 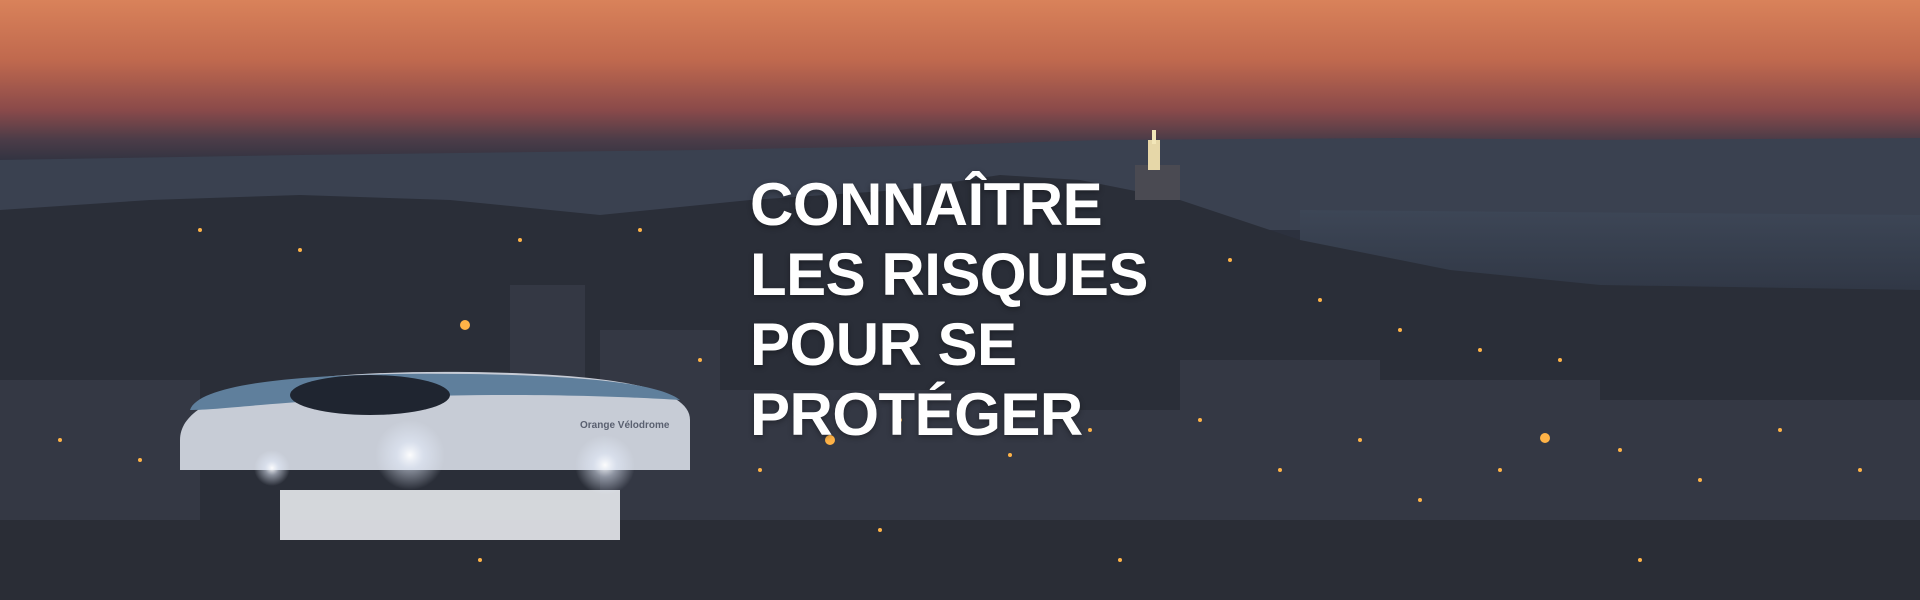 I want to click on headline-line: LES RISQUES, so click(x=949, y=274).